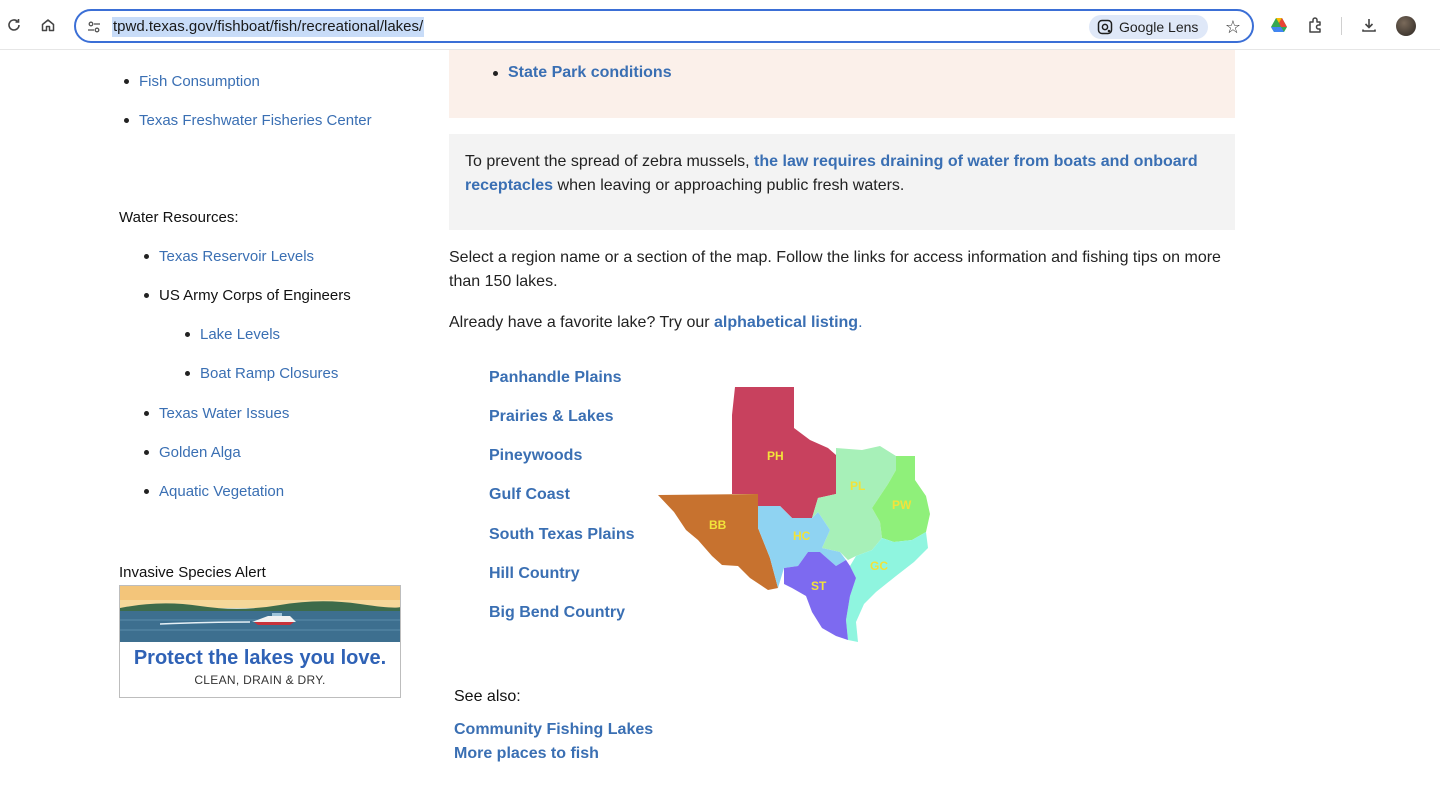 Image resolution: width=1440 pixels, height=791 pixels. Describe the element at coordinates (526, 754) in the screenshot. I see `more-places-to-fish-link: More places to fish` at that location.